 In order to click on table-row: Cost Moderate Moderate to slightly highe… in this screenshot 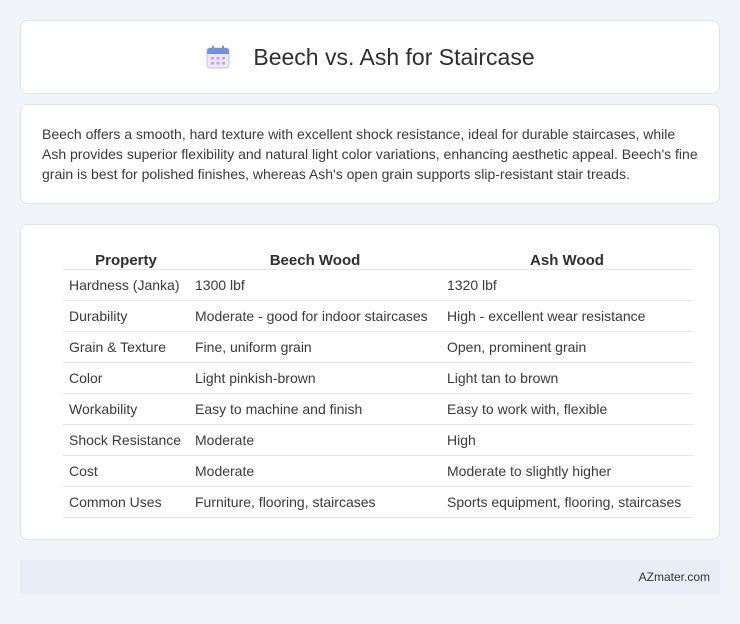, I will do `click(378, 471)`.